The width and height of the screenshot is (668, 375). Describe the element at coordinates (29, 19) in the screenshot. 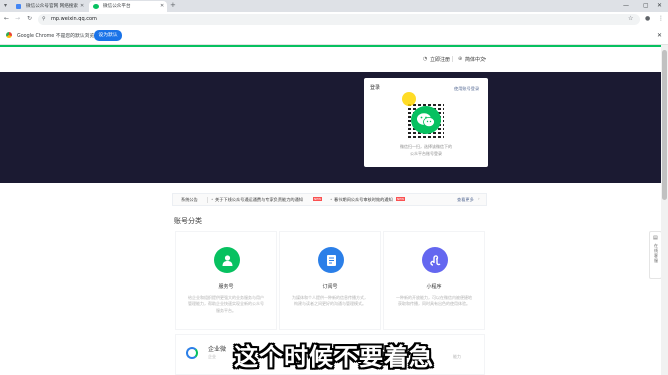

I see `reload-icon: ↻` at that location.